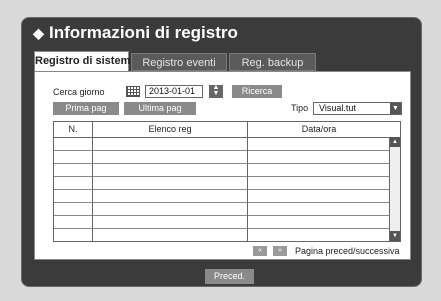  Describe the element at coordinates (395, 236) in the screenshot. I see `scroll-down-icon: ▼` at that location.